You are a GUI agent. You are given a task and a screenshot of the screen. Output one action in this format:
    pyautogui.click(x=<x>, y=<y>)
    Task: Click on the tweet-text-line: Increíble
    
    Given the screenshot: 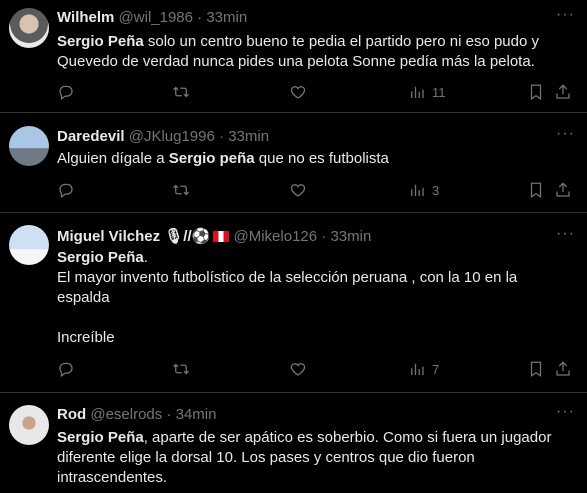 What is the action you would take?
    pyautogui.click(x=86, y=337)
    